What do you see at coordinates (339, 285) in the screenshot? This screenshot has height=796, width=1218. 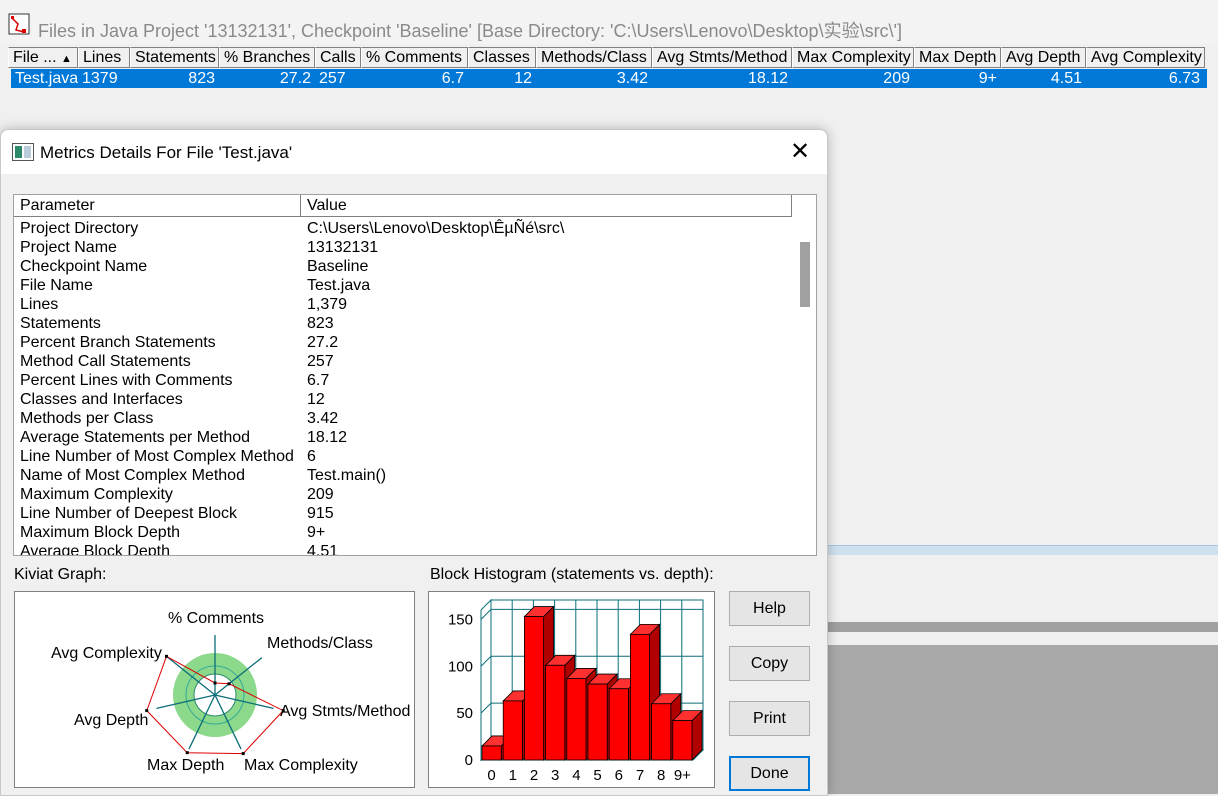 I see `parameter-value: Test.java` at bounding box center [339, 285].